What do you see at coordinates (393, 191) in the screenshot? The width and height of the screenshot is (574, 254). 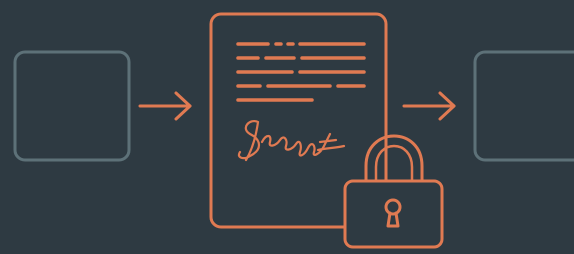 I see `padlock-icon` at bounding box center [393, 191].